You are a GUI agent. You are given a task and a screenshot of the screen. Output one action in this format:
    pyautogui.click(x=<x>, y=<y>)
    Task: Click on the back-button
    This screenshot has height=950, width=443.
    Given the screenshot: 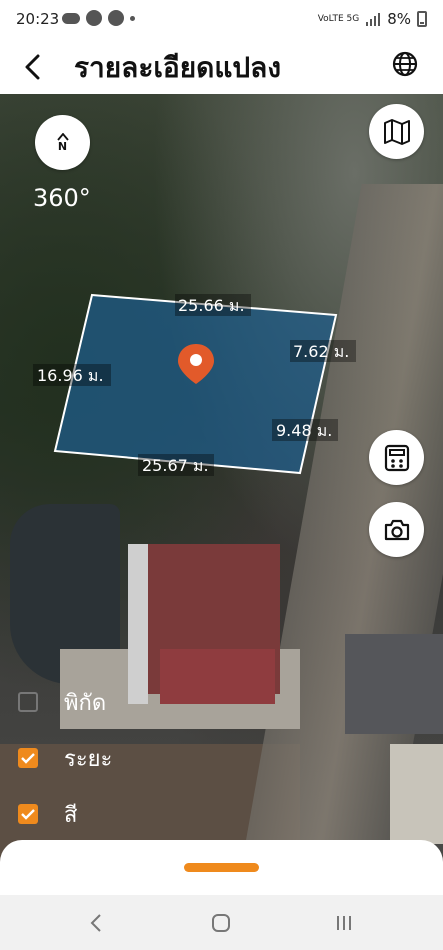 What is the action you would take?
    pyautogui.click(x=33, y=67)
    